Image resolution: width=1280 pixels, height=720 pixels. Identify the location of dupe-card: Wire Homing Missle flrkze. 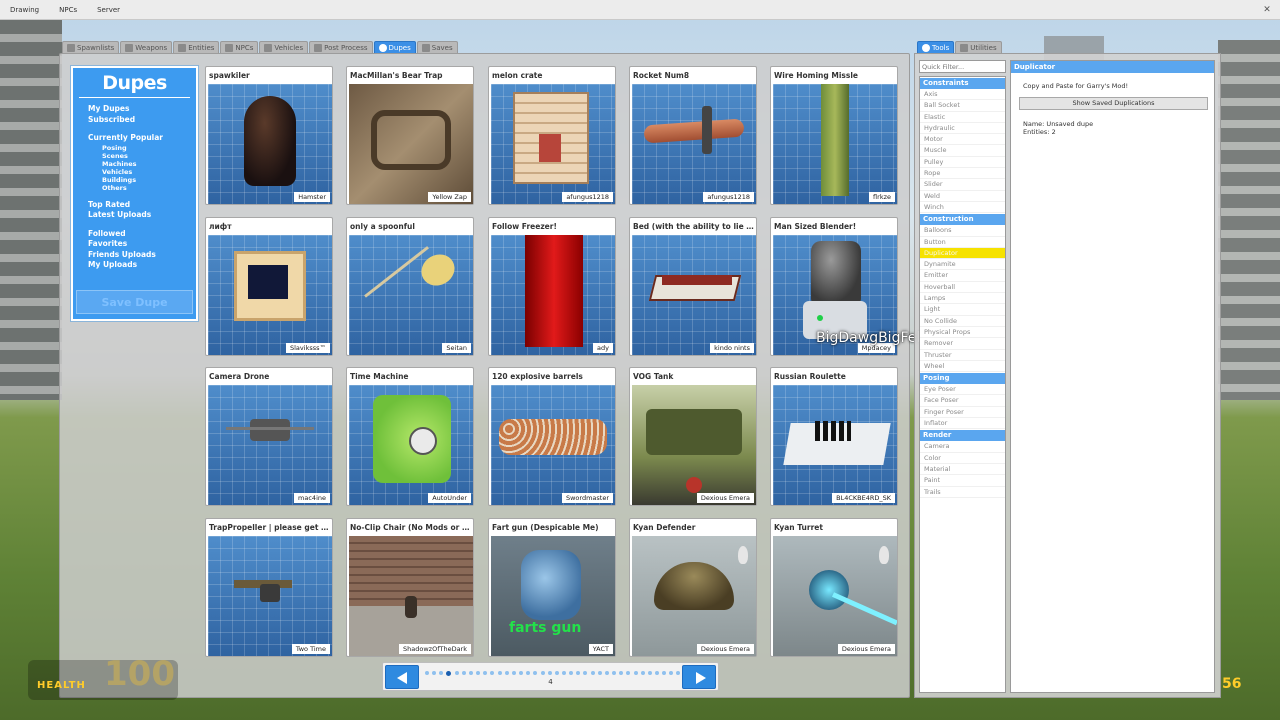
(834, 135).